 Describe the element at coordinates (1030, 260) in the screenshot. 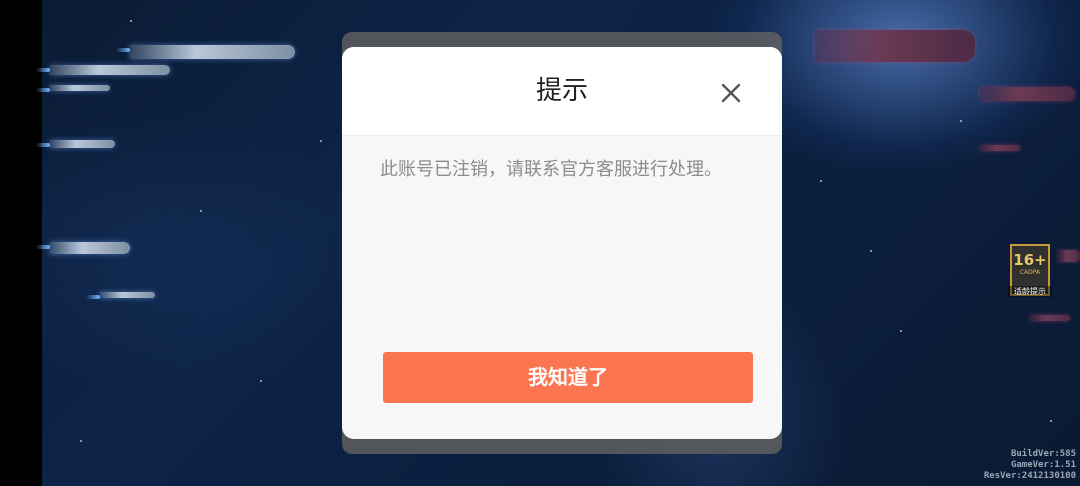

I see `age-rating-number: 16+` at that location.